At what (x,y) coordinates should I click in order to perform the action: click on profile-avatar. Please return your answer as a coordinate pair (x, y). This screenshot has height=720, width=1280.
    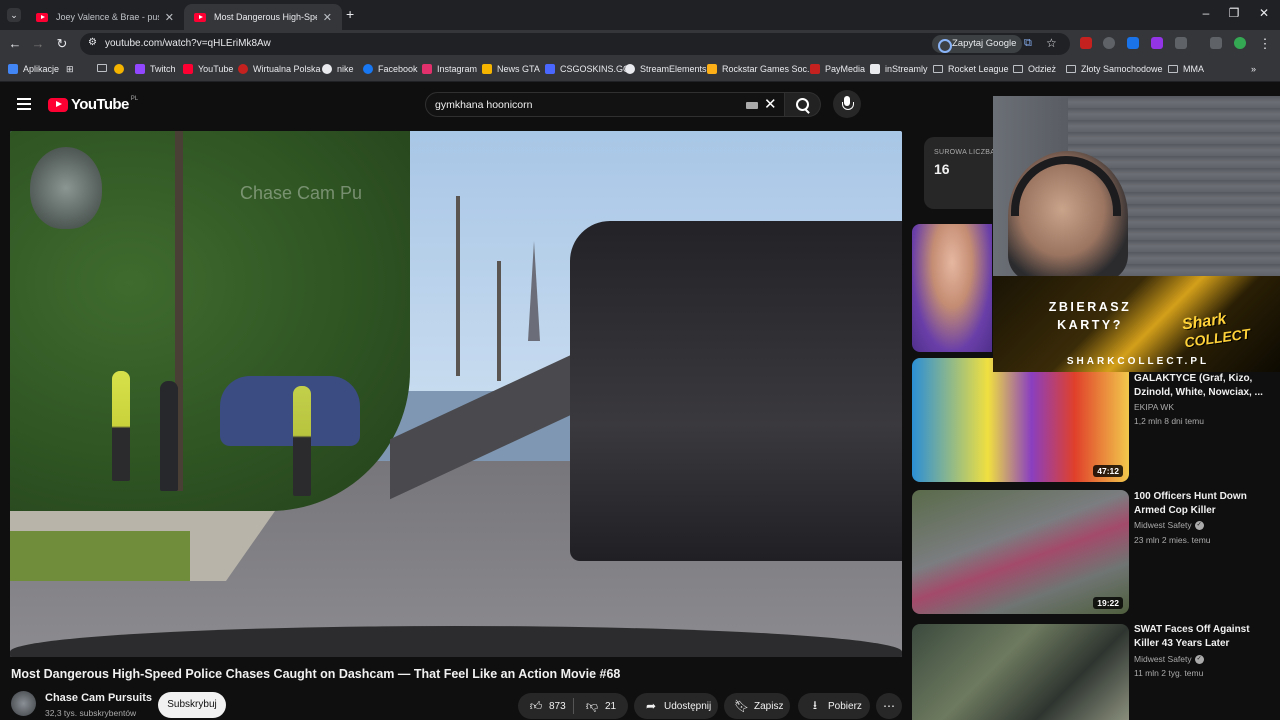
    Looking at the image, I should click on (1240, 43).